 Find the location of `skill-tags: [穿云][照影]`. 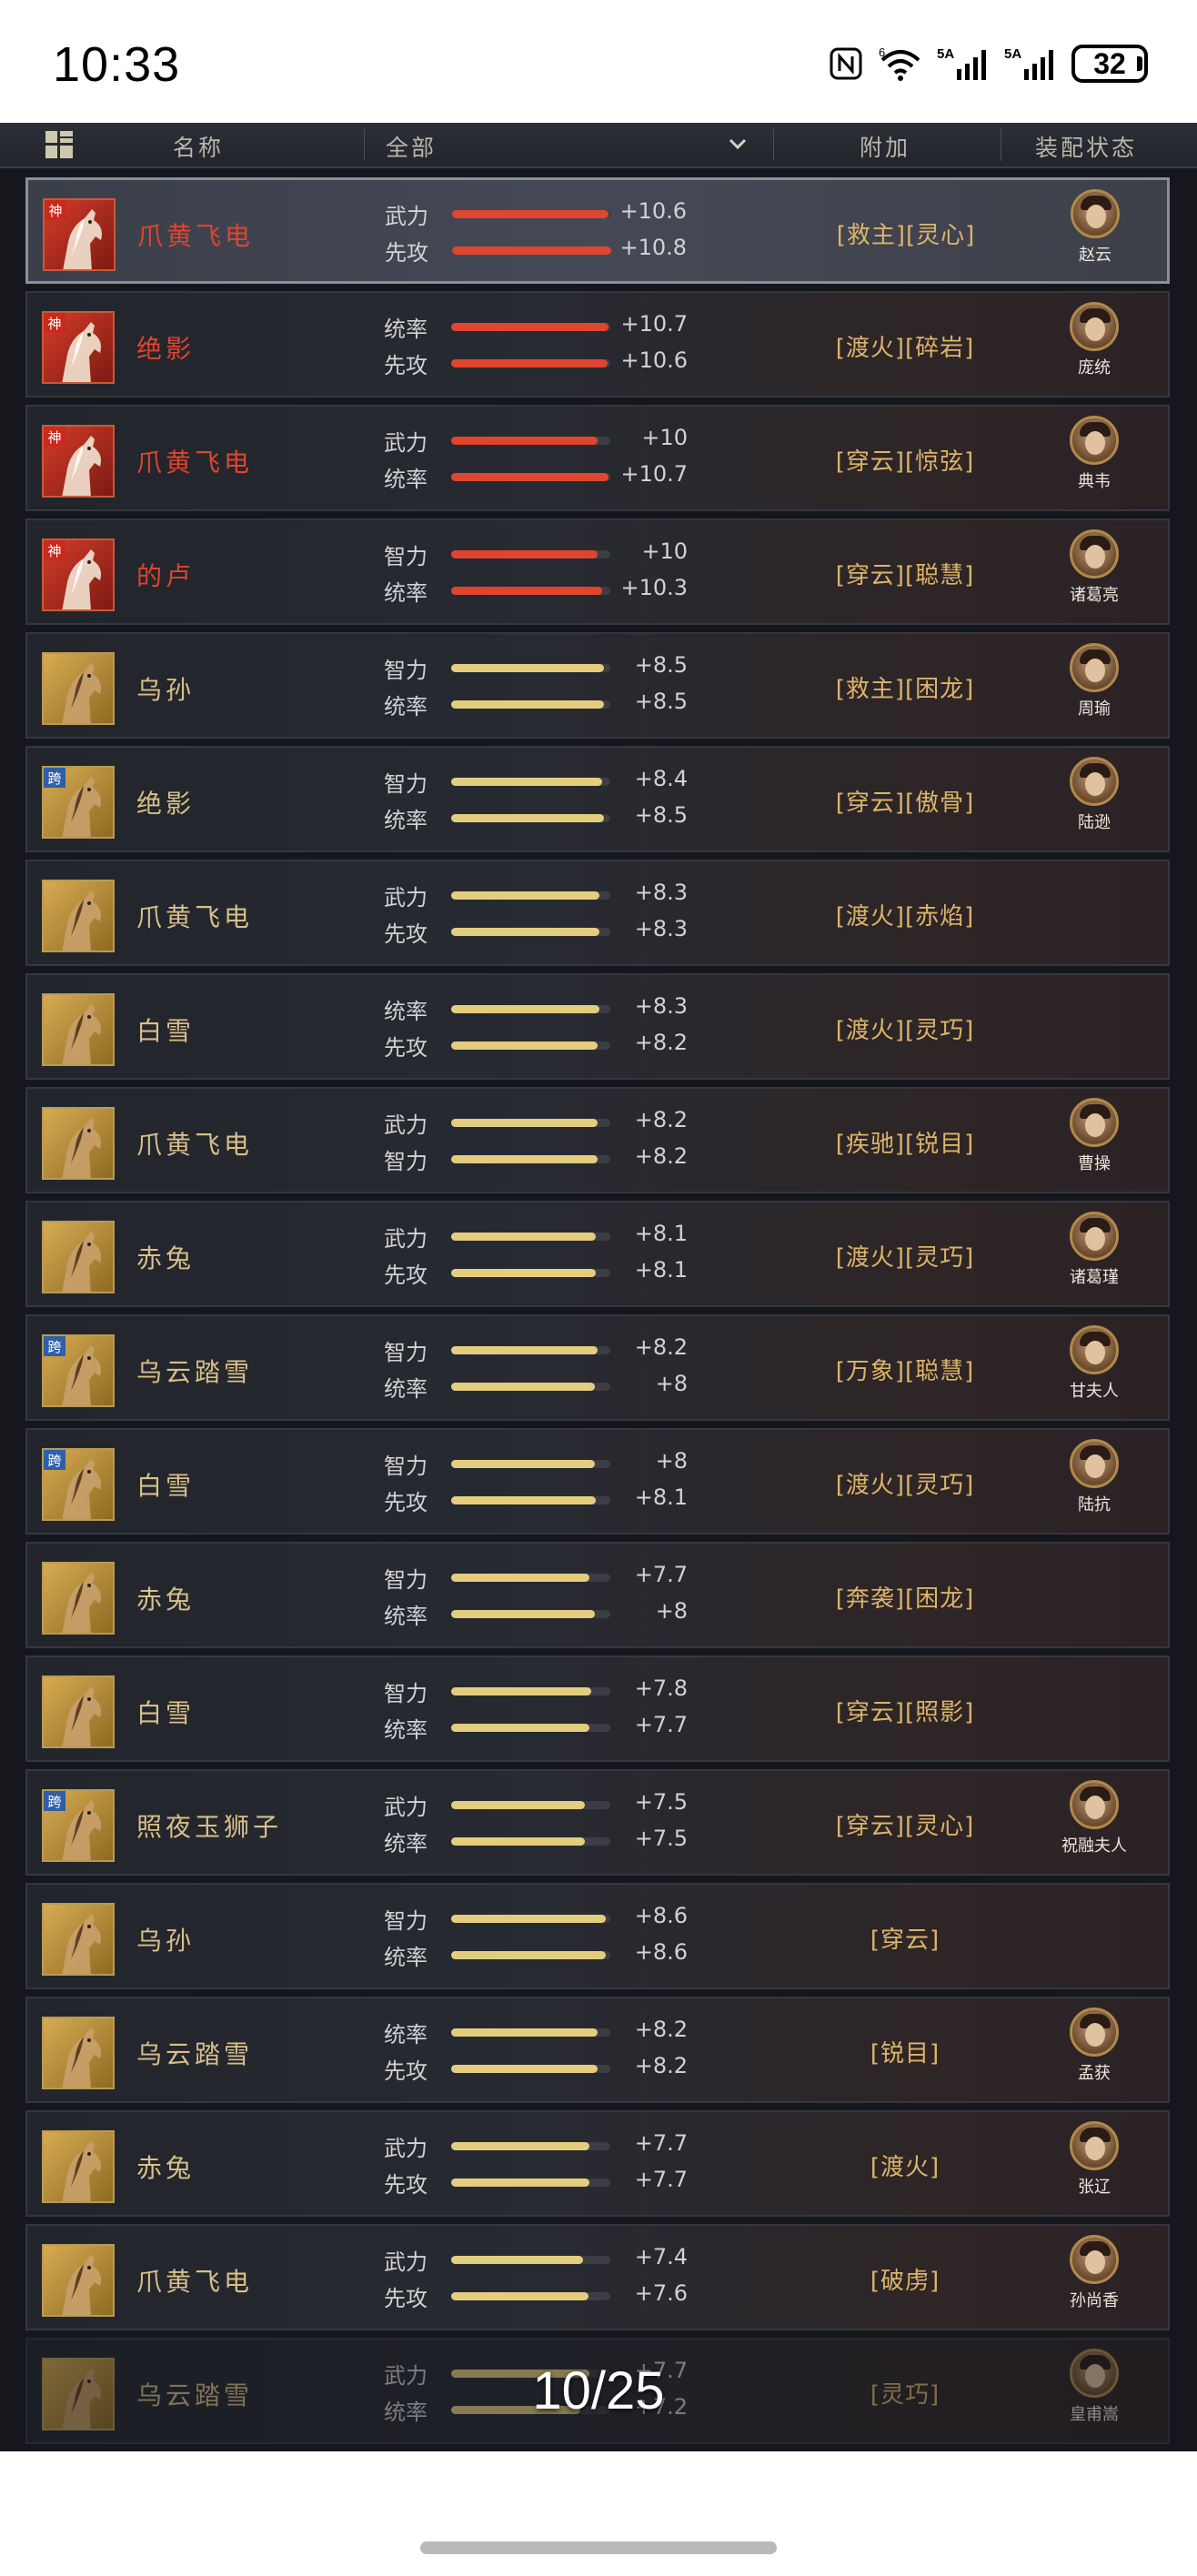

skill-tags: [穿云][照影] is located at coordinates (905, 1712).